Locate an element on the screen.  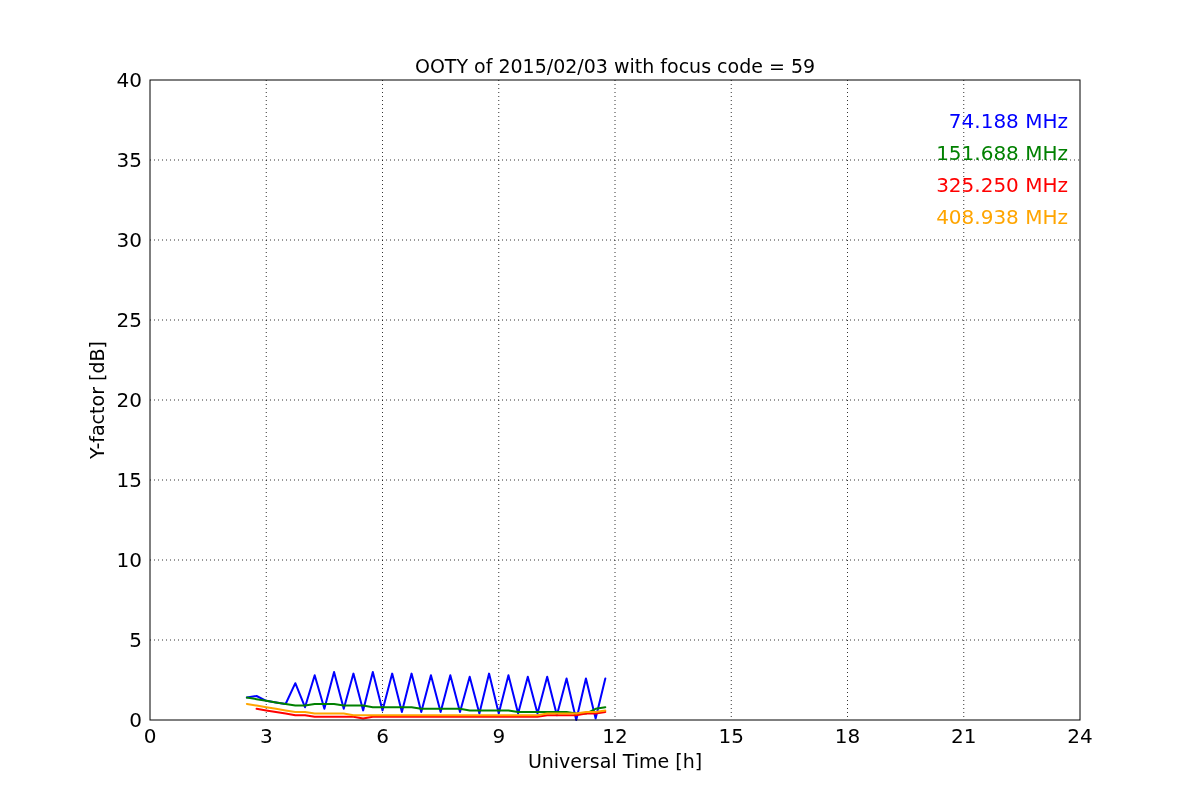
y-tick-label: 15 is located at coordinates (129, 480).